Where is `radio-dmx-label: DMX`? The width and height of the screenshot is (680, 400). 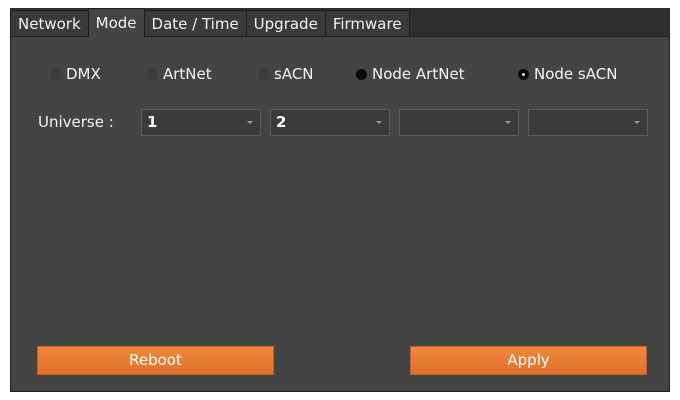
radio-dmx-label: DMX is located at coordinates (83, 74).